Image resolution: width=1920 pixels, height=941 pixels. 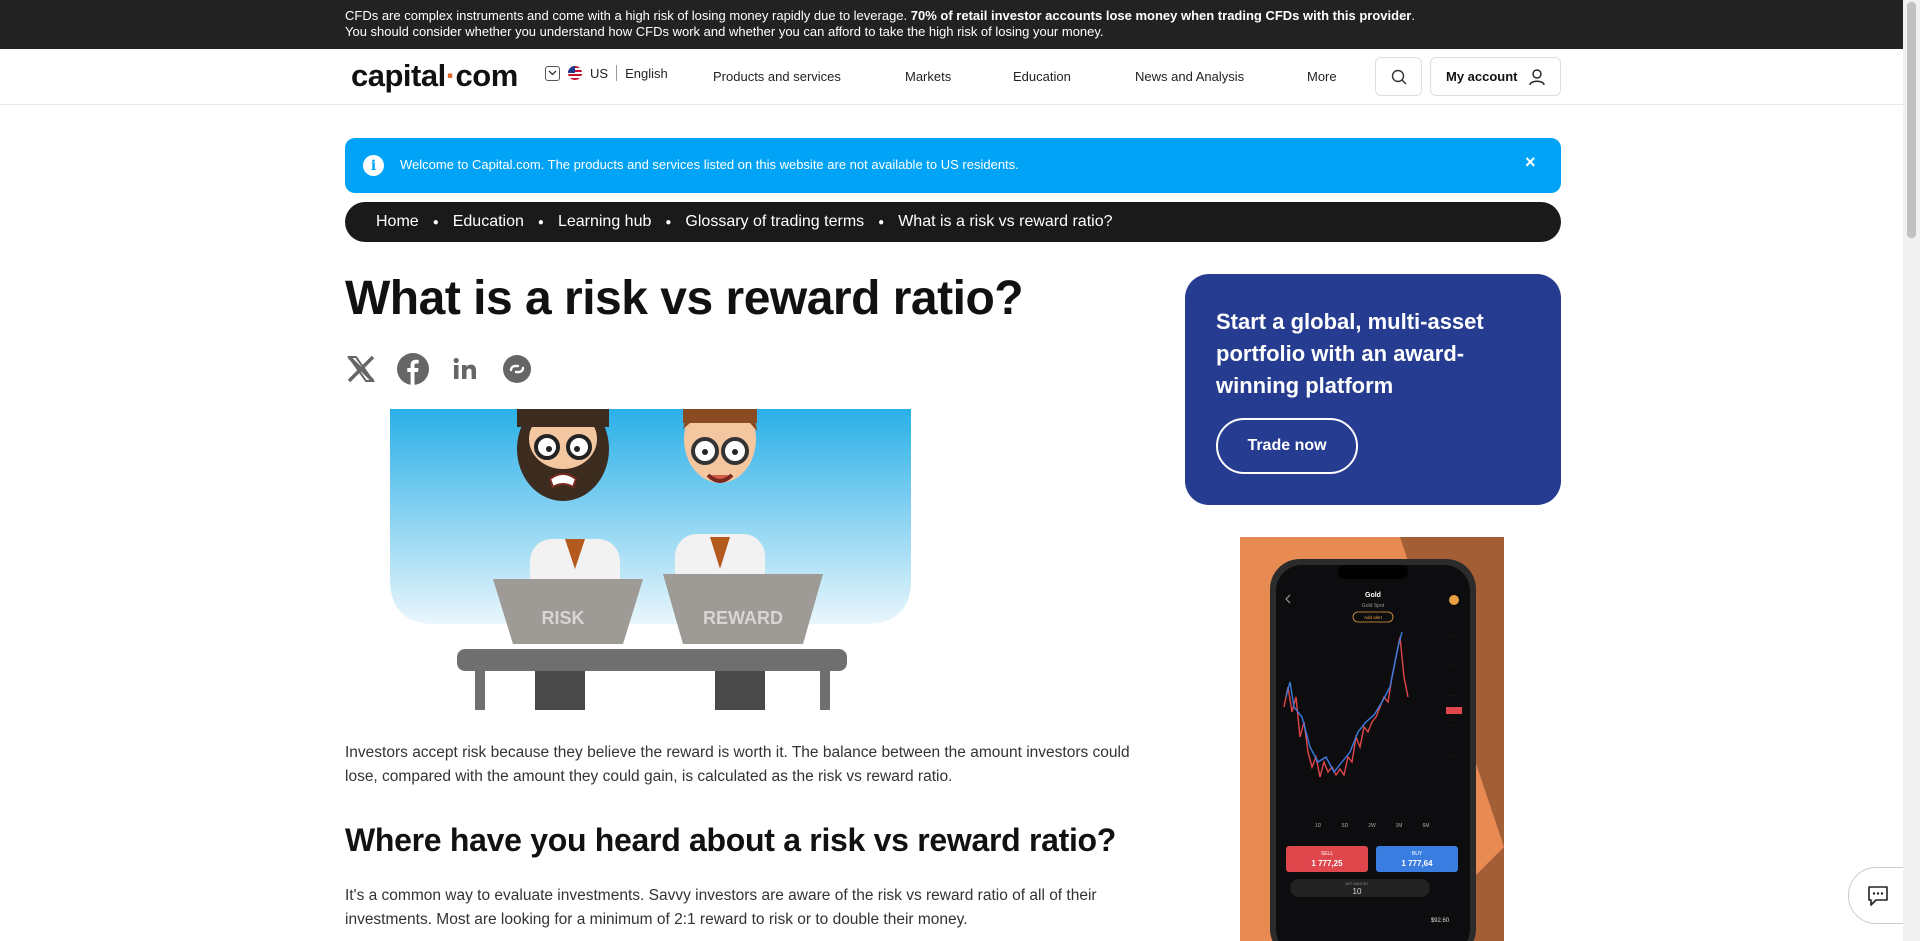 I want to click on trade-now-button: Trade now, so click(x=1287, y=446).